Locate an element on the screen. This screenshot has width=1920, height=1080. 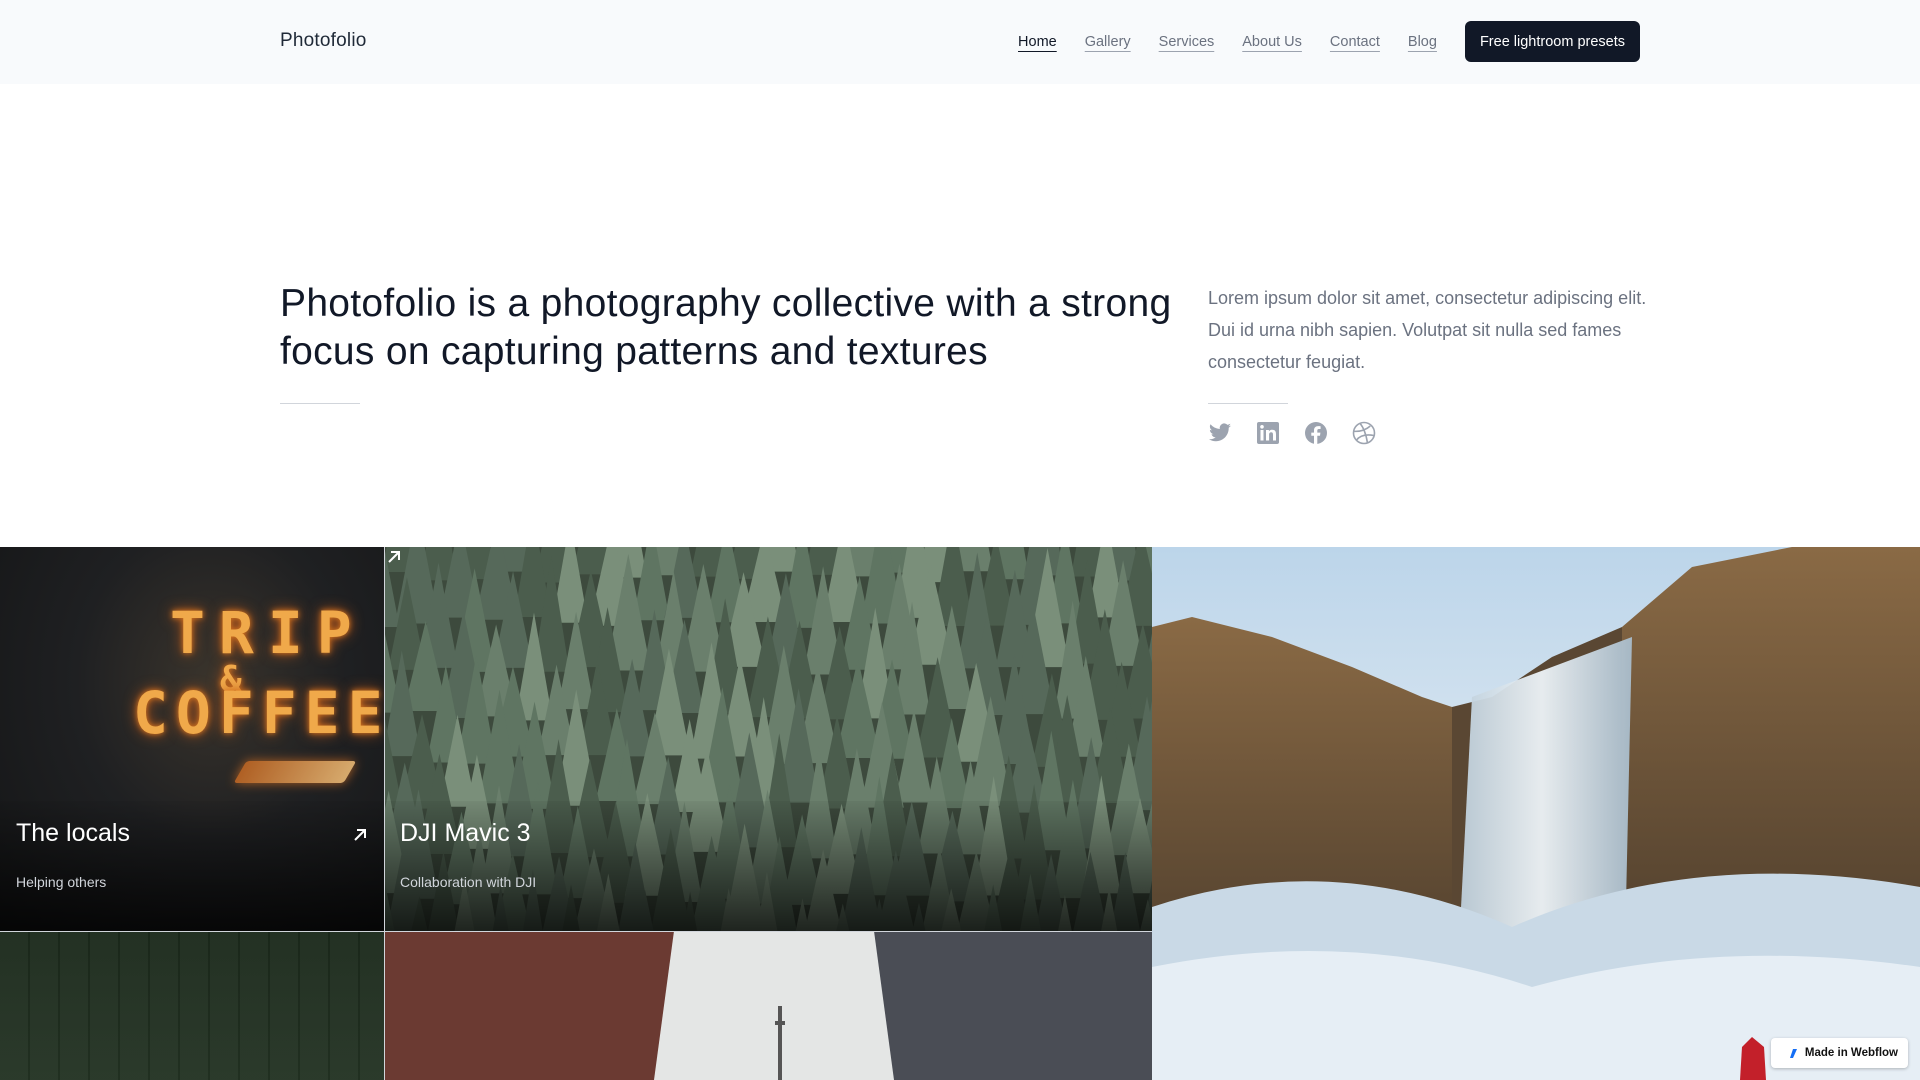
tile-subtitle: Collaboration with DJI is located at coordinates (468, 882).